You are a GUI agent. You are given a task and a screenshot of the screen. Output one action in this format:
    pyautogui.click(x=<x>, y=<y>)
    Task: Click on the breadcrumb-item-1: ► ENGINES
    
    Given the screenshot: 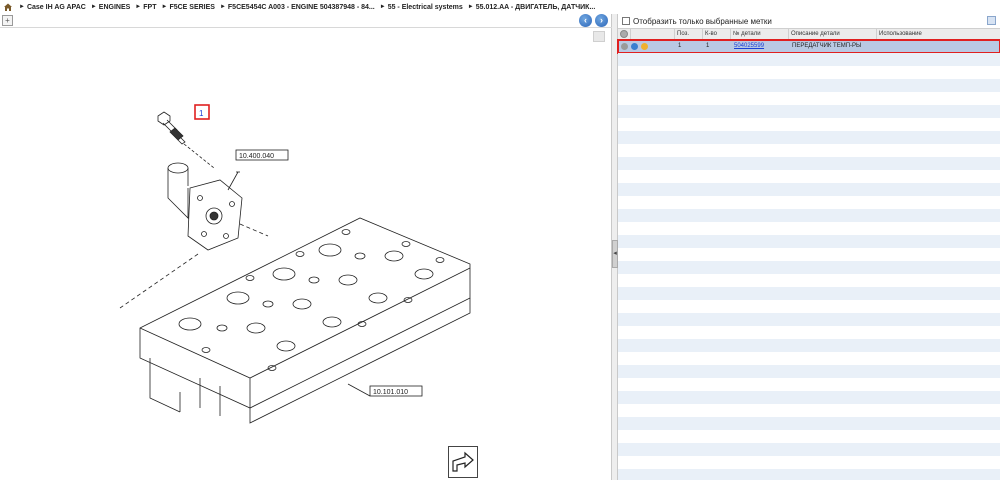 What is the action you would take?
    pyautogui.click(x=110, y=7)
    